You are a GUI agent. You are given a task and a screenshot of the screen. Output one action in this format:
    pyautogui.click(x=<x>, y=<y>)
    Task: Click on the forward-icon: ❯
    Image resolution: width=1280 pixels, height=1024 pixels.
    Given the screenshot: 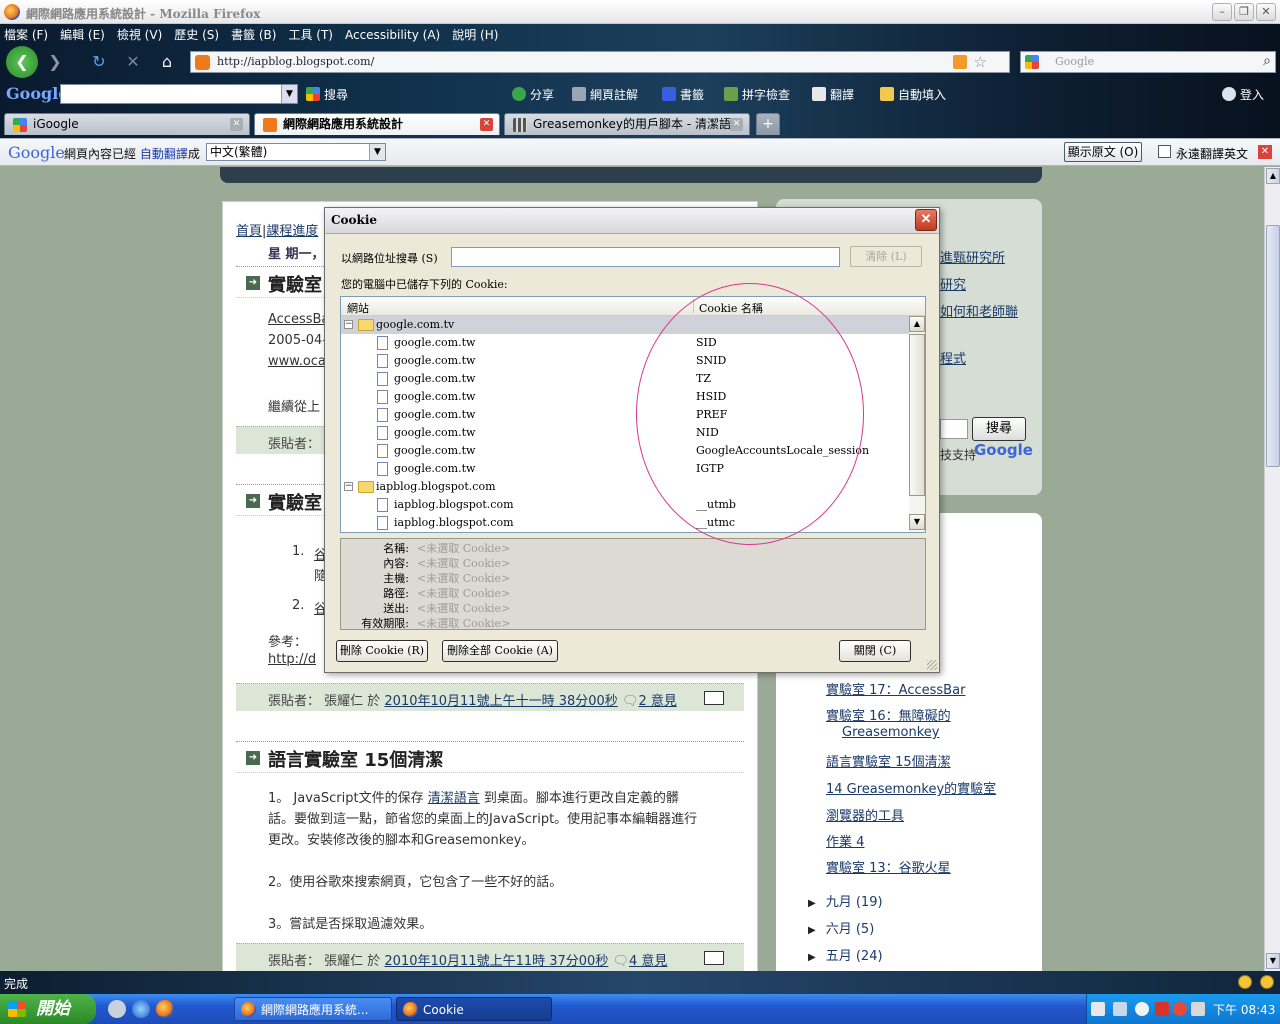 What is the action you would take?
    pyautogui.click(x=55, y=62)
    